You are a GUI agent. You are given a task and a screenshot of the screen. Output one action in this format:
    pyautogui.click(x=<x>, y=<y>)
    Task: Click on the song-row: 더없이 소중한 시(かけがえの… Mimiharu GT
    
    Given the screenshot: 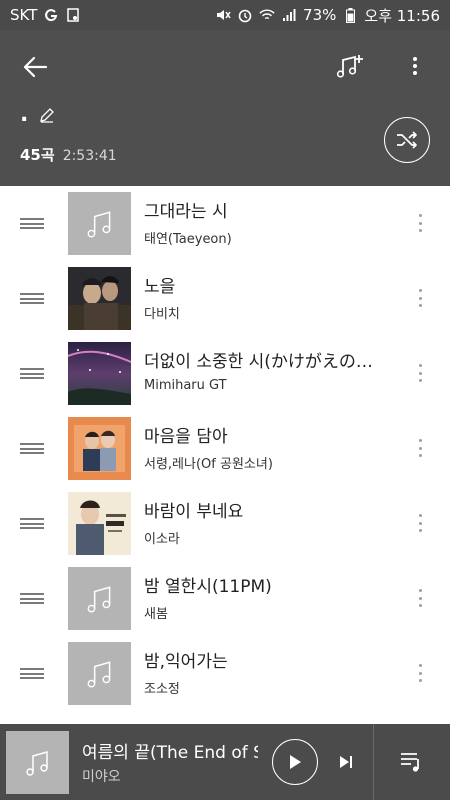 What is the action you would take?
    pyautogui.click(x=225, y=373)
    